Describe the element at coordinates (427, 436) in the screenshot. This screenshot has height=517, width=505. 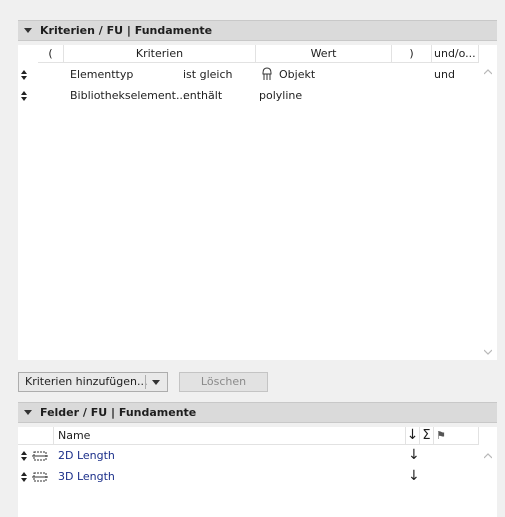
I see `col-sum: Σ` at that location.